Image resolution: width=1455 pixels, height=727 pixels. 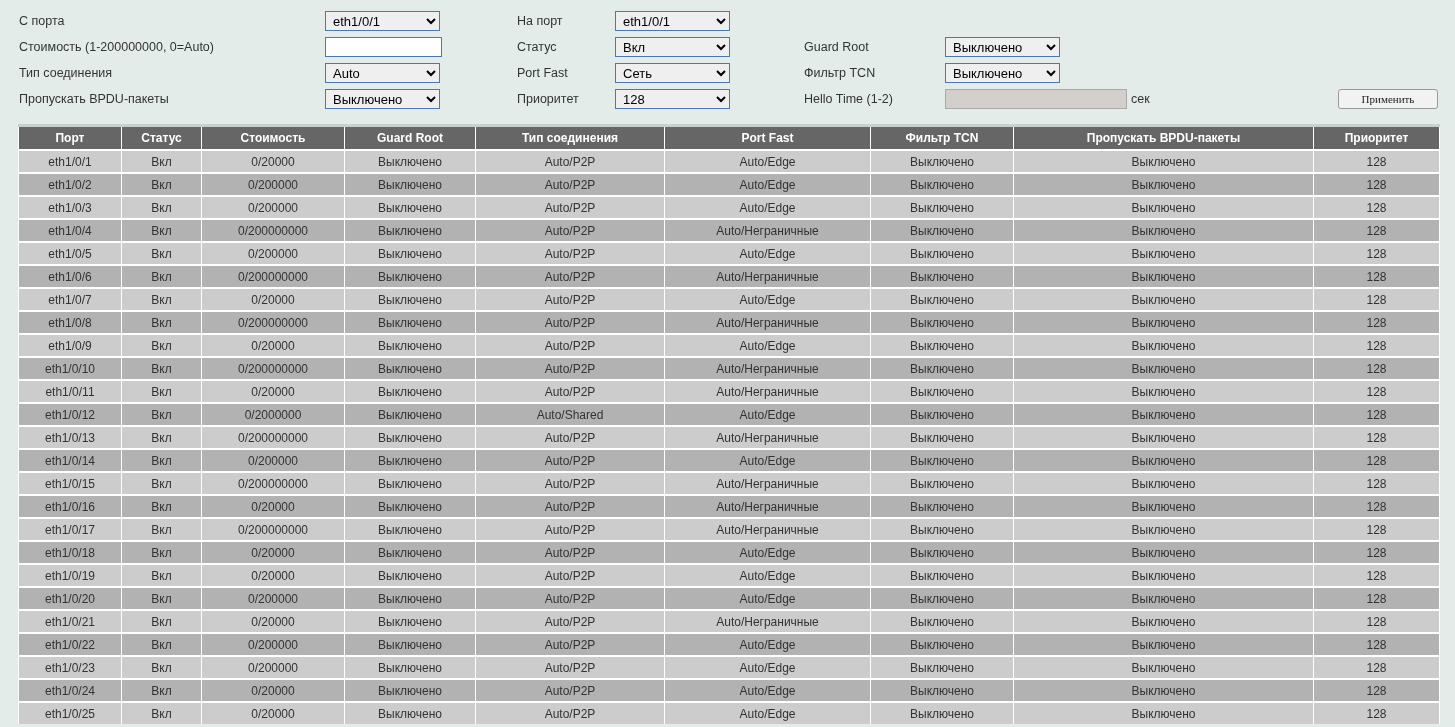 What do you see at coordinates (1388, 99) in the screenshot?
I see `apply-button: Применить` at bounding box center [1388, 99].